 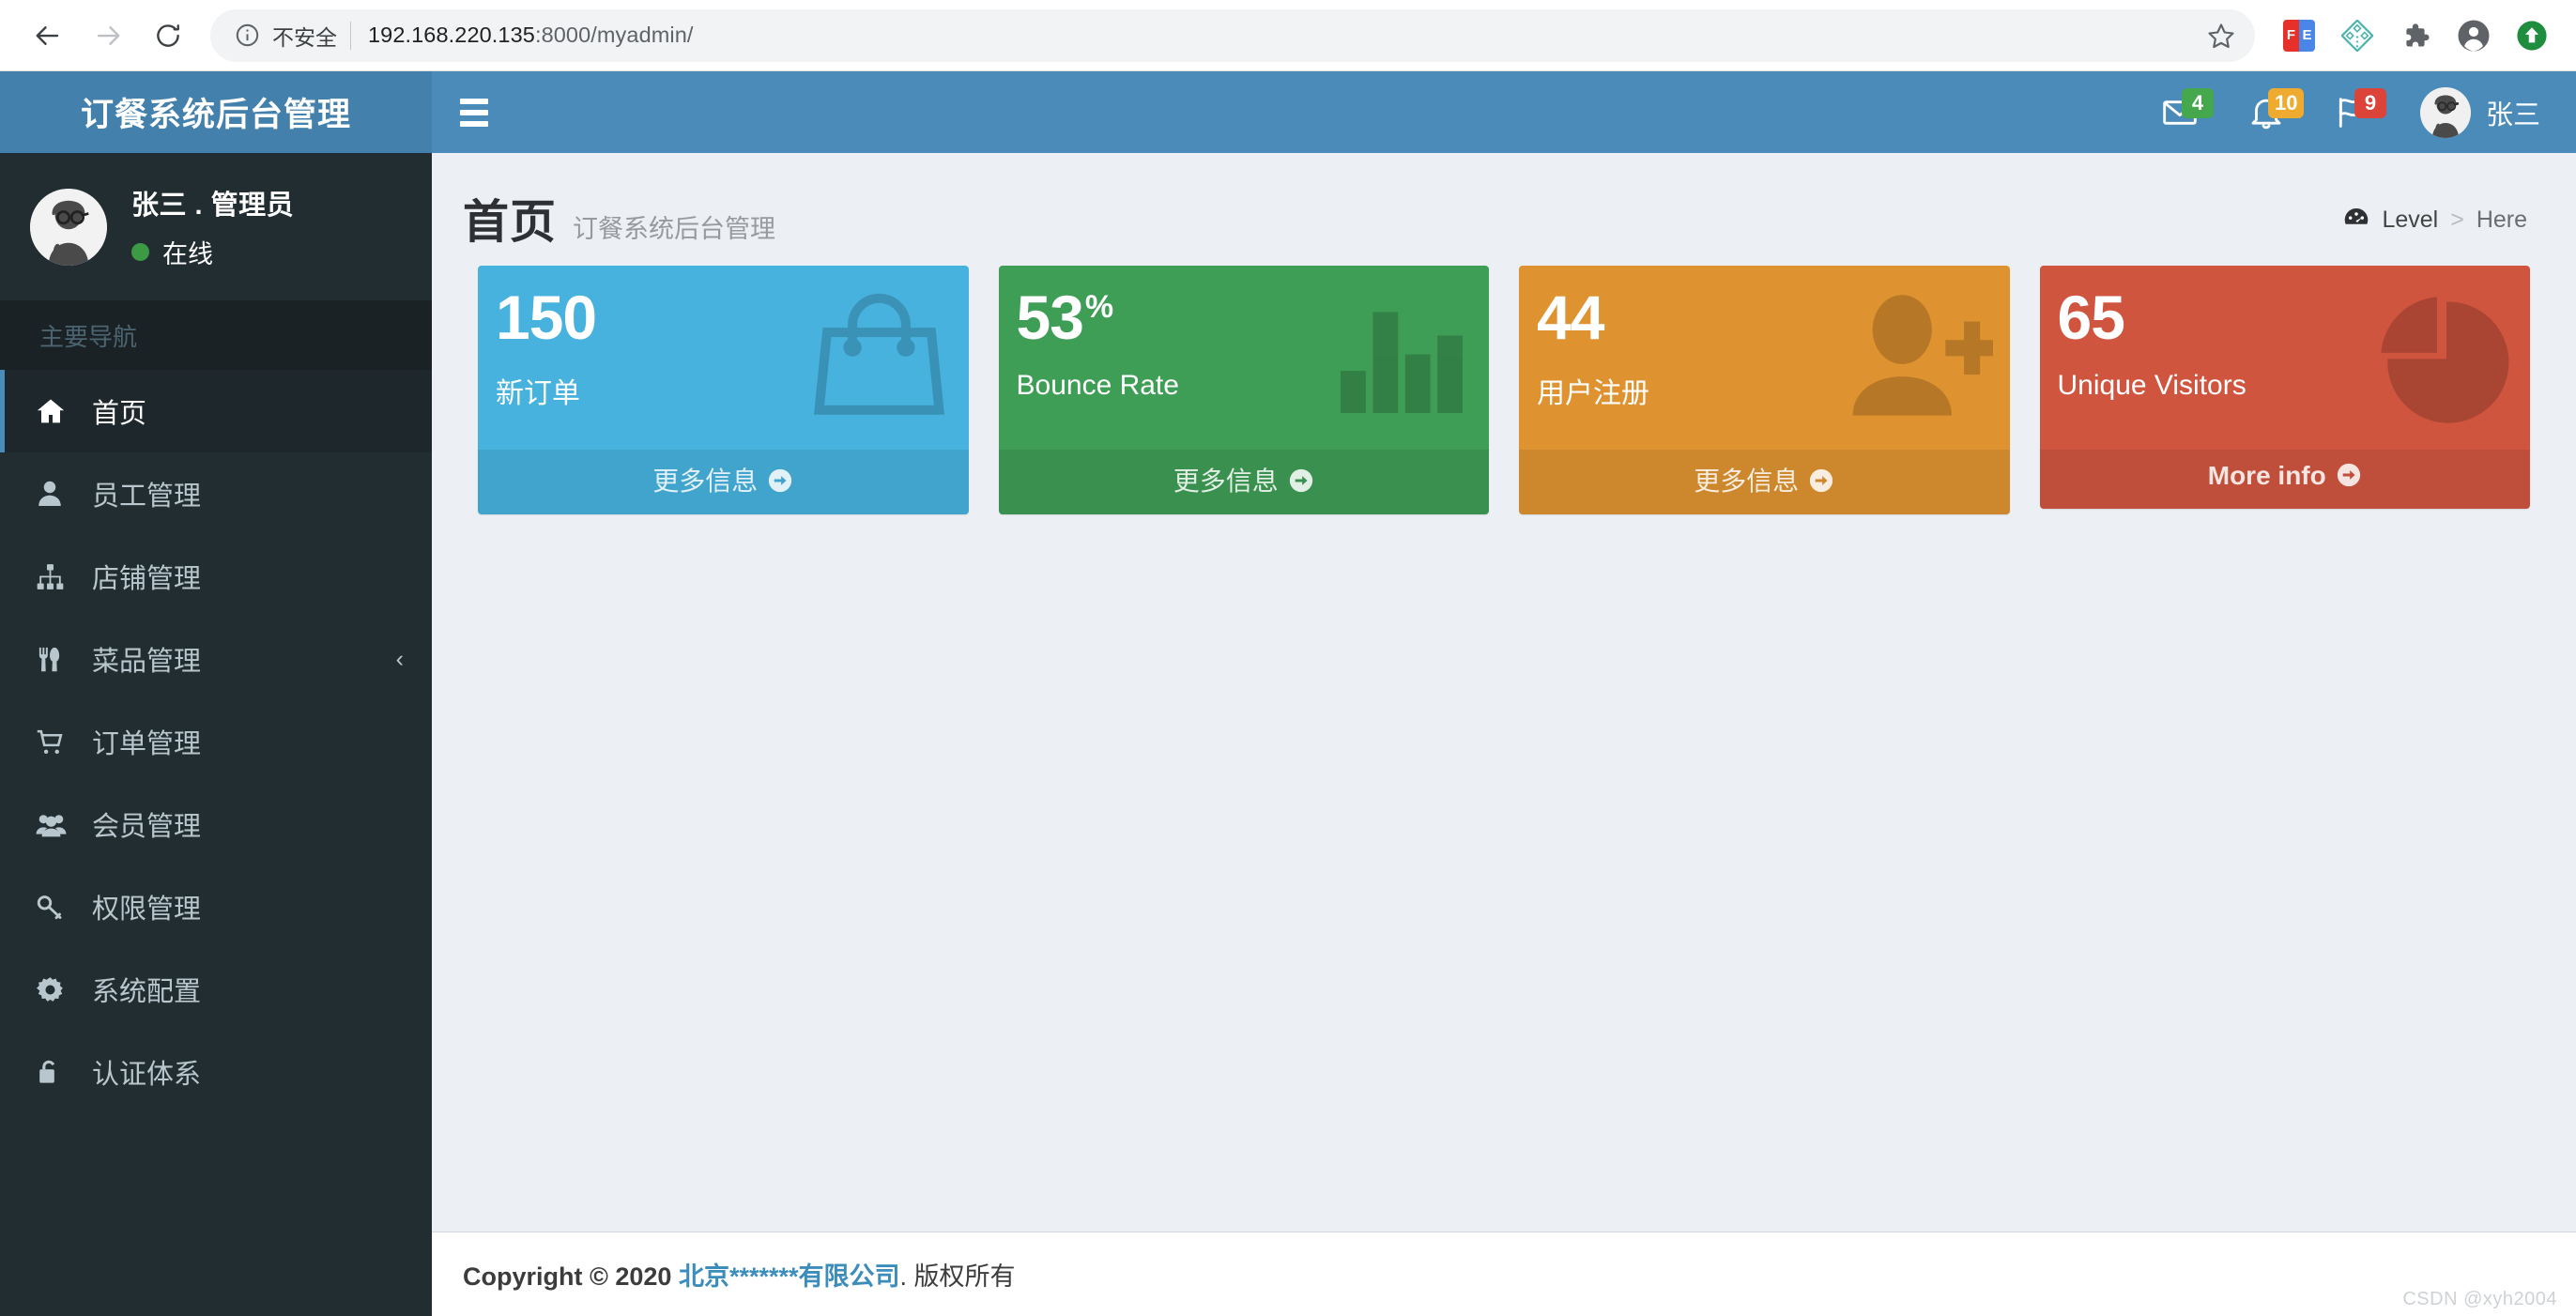 What do you see at coordinates (147, 579) in the screenshot?
I see `sidebar-label: 店铺管理` at bounding box center [147, 579].